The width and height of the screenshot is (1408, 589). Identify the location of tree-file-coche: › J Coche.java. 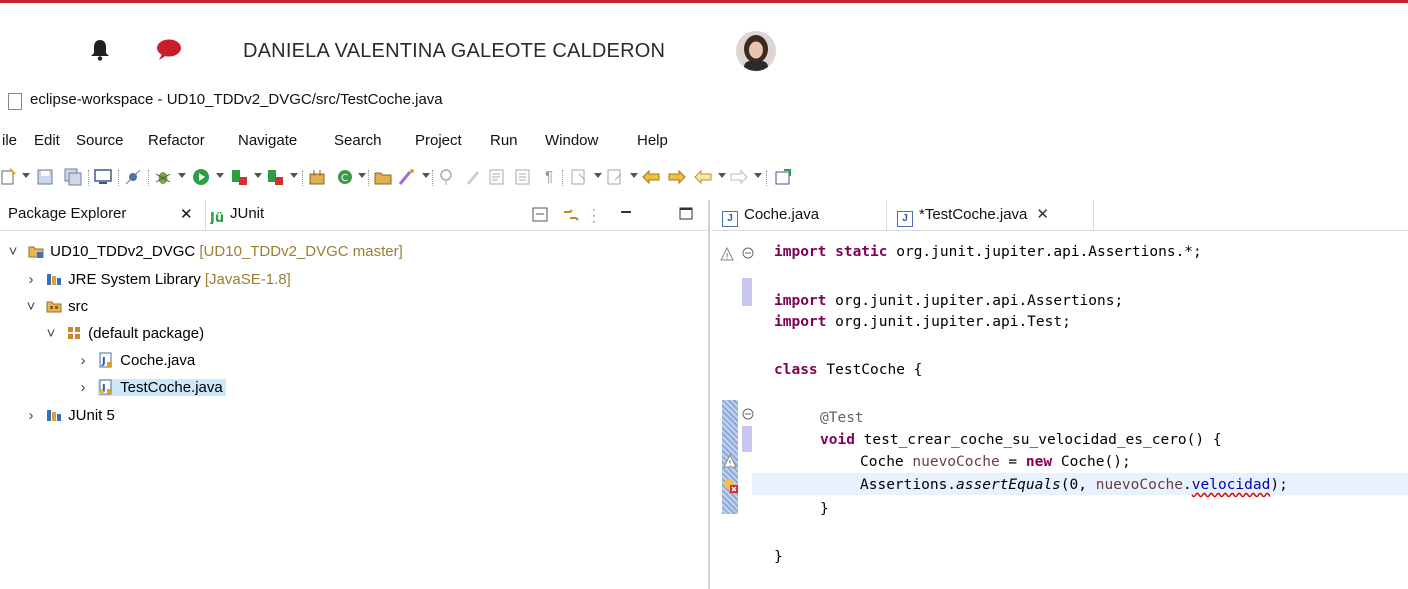
(136, 361).